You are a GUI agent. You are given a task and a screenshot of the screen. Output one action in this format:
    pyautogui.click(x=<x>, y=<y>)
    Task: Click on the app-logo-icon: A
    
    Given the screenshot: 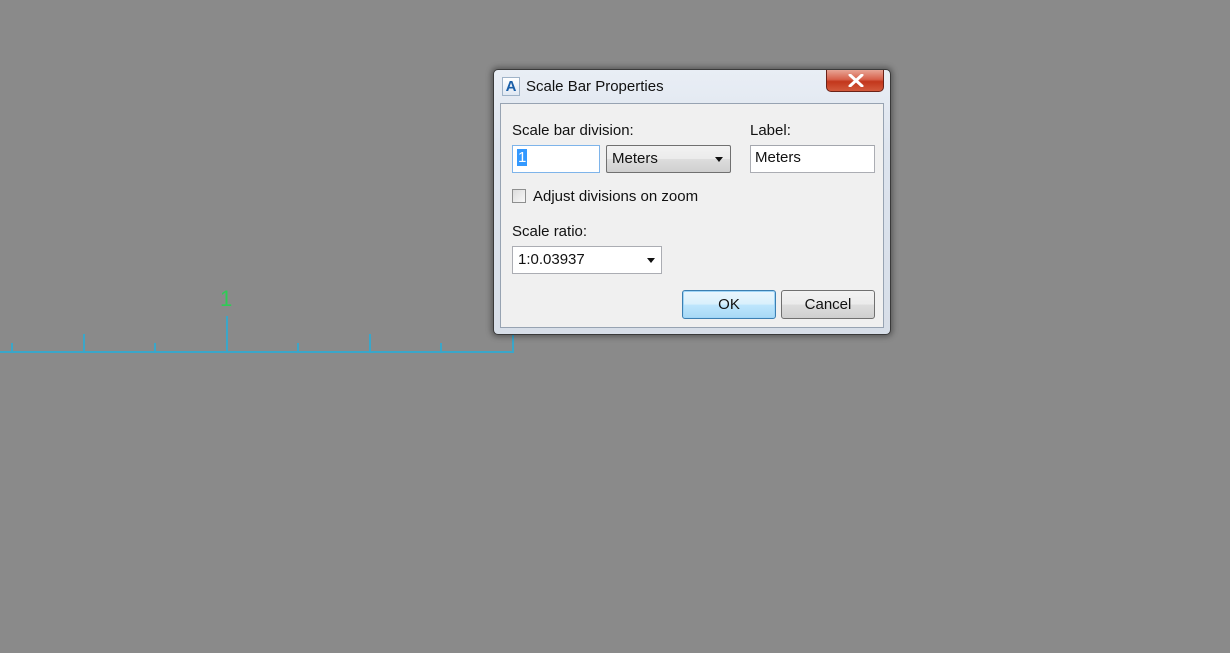 What is the action you would take?
    pyautogui.click(x=511, y=86)
    